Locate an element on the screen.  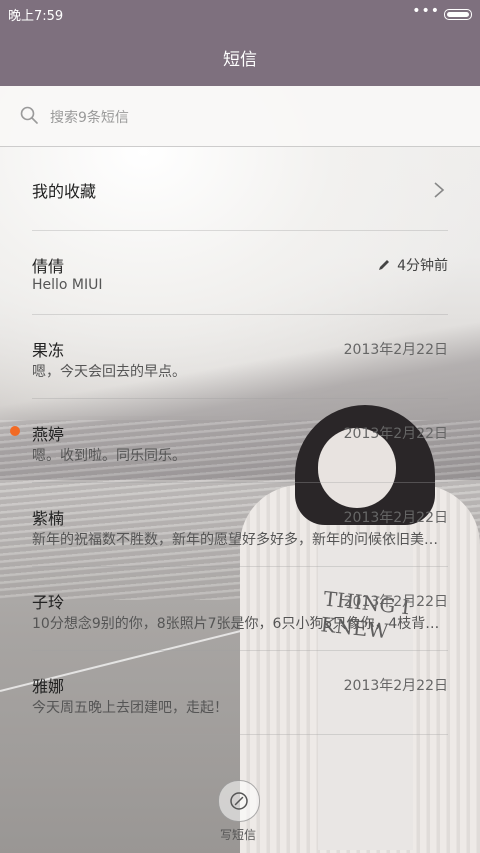
unread-dot is located at coordinates (15, 431).